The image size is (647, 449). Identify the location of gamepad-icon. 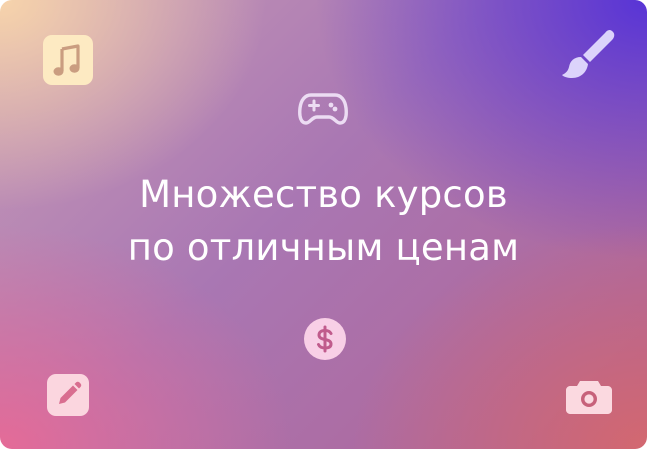
(323, 109).